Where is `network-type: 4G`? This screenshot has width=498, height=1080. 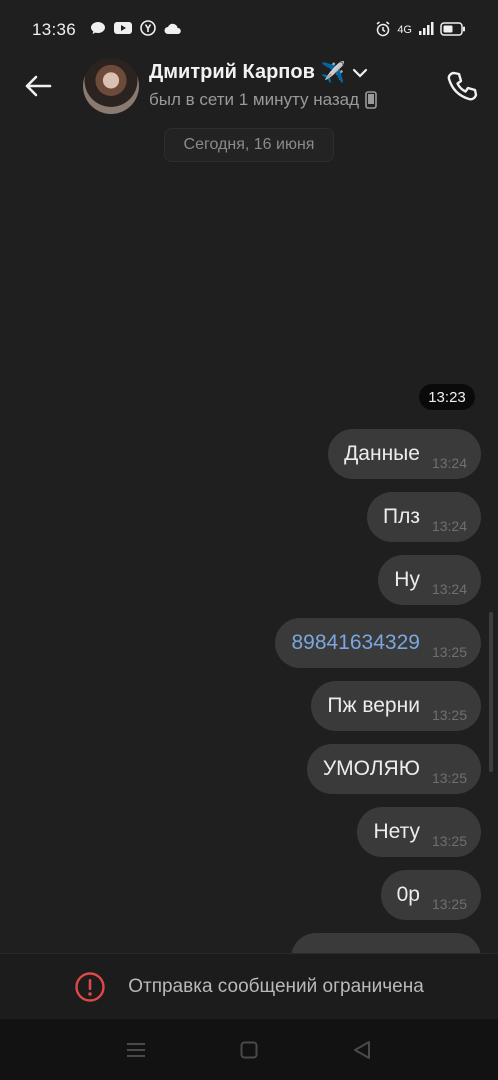 network-type: 4G is located at coordinates (404, 30).